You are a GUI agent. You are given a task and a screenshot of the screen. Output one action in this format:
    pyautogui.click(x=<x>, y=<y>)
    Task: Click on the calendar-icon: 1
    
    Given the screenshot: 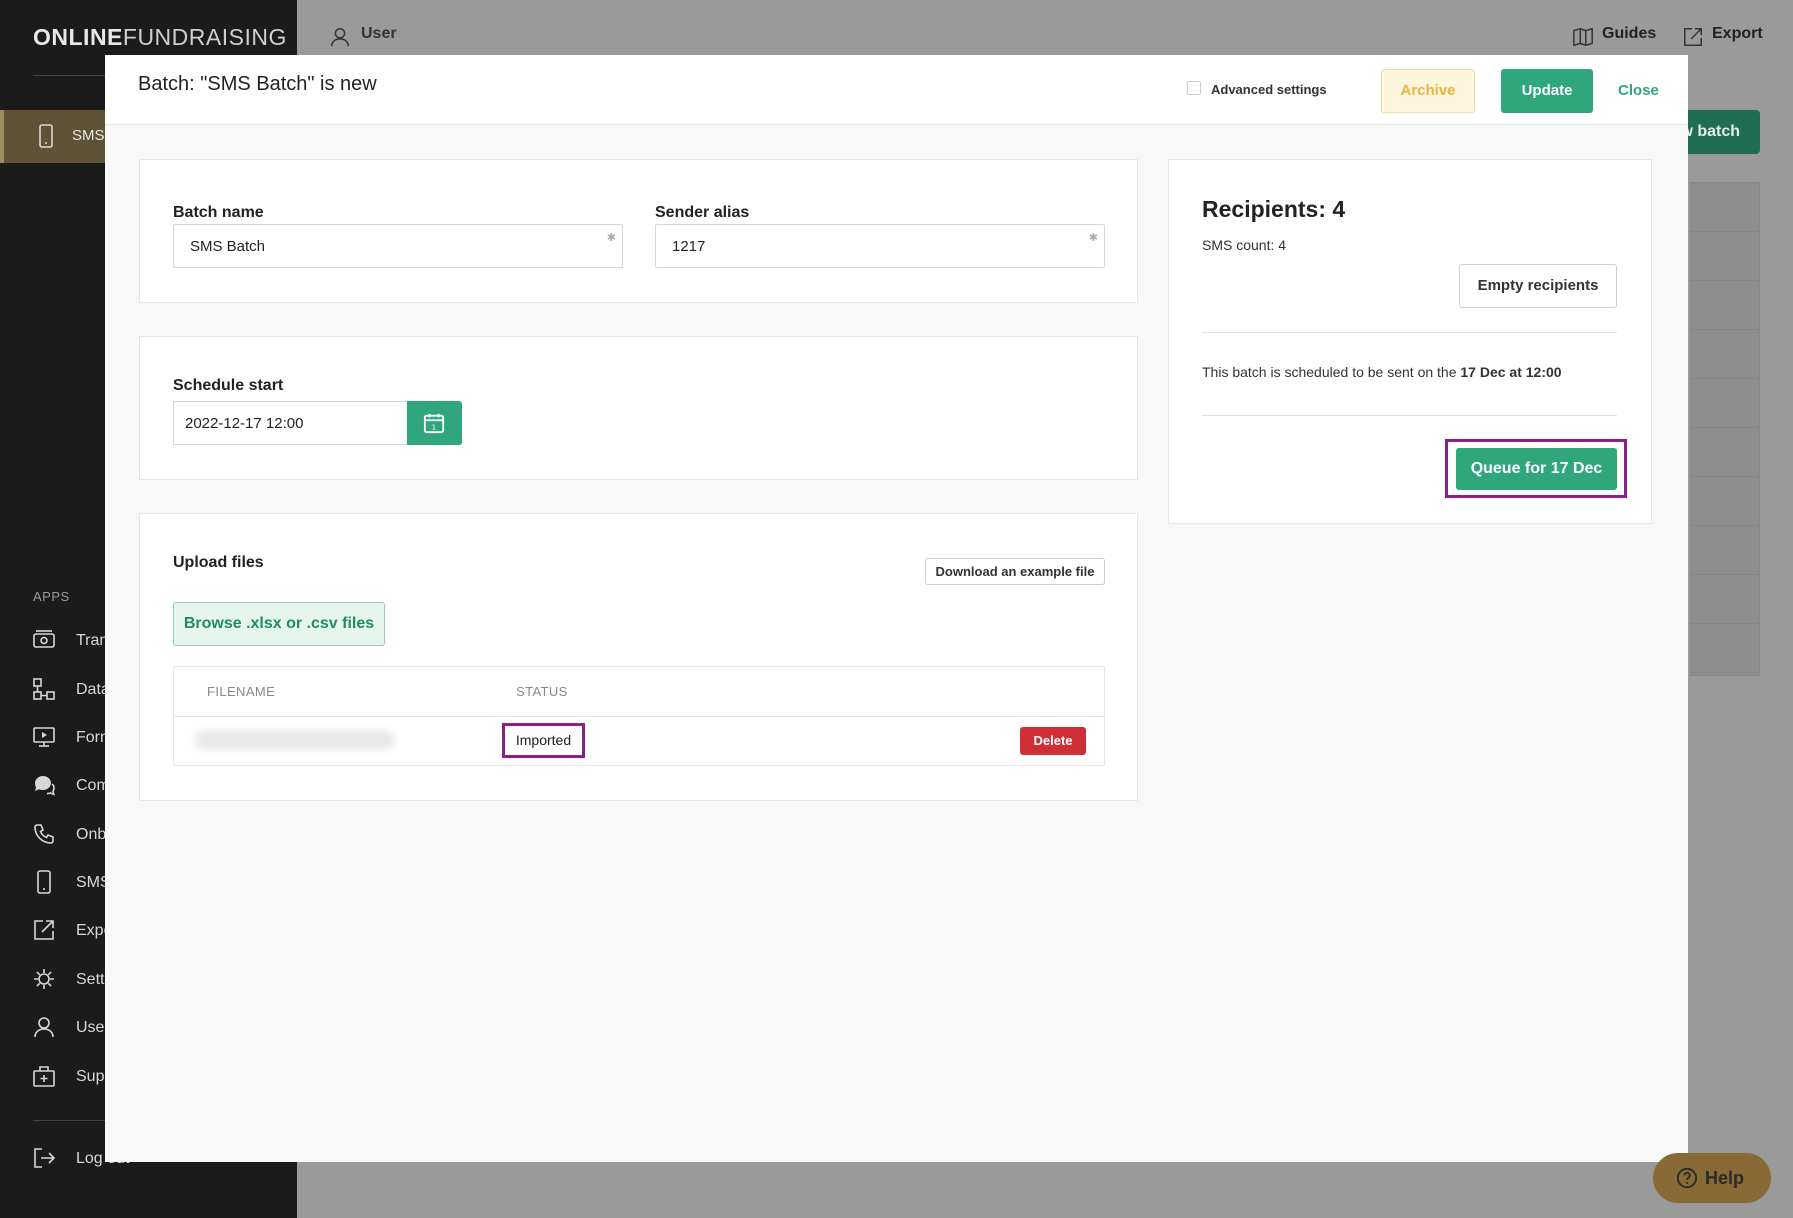 What is the action you would take?
    pyautogui.click(x=434, y=423)
    